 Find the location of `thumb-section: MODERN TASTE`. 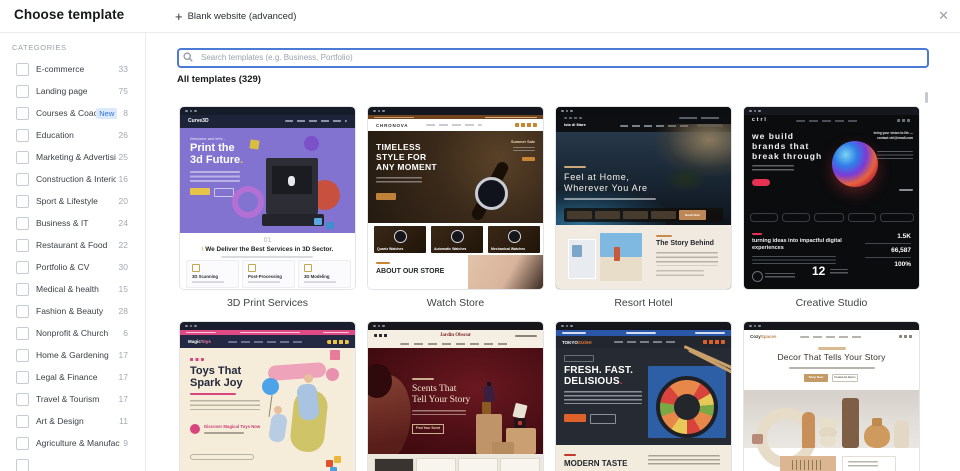

thumb-section: MODERN TASTE is located at coordinates (643, 458).